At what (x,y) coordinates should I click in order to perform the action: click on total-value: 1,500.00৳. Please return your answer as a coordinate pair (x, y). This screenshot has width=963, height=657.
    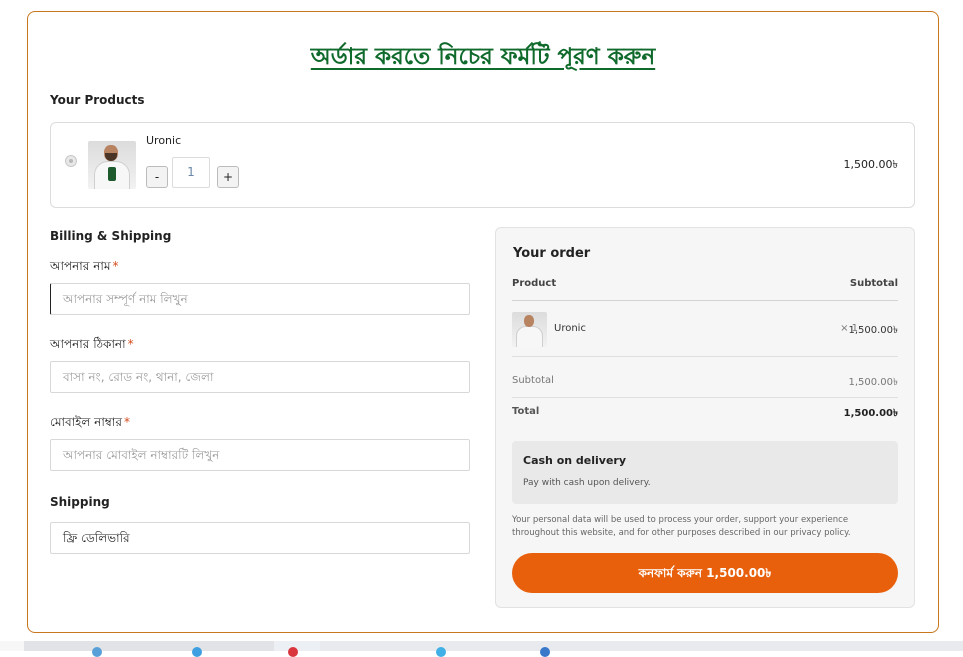
    Looking at the image, I should click on (870, 413).